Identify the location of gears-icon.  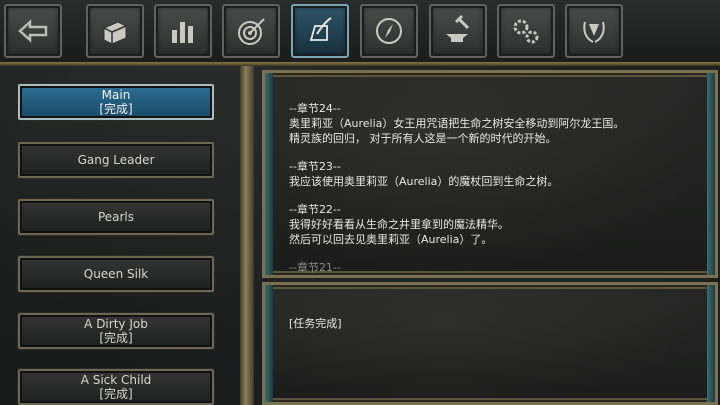
(526, 31).